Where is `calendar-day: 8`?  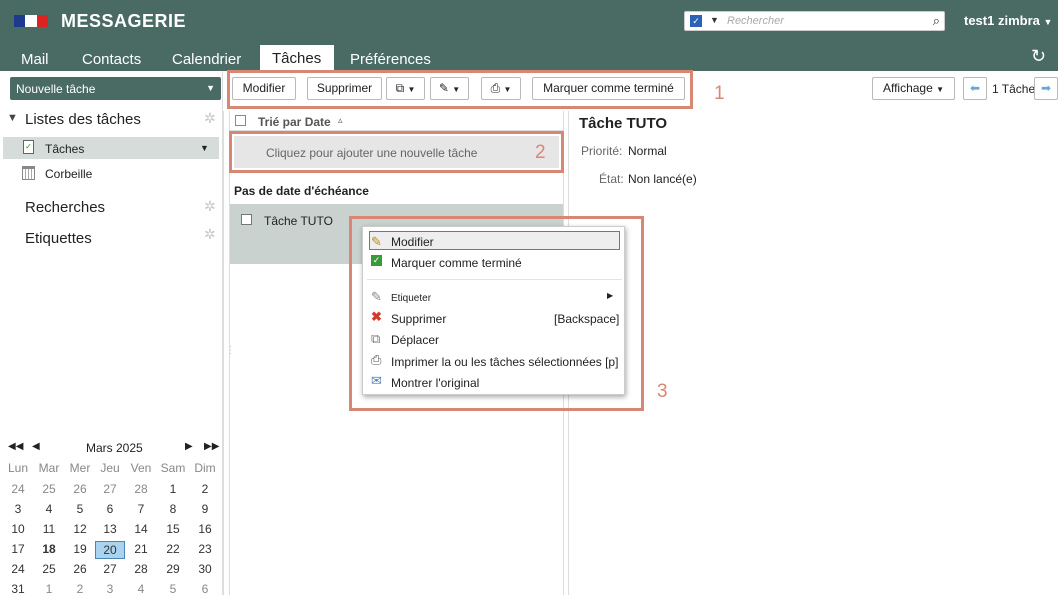
calendar-day: 8 is located at coordinates (173, 510).